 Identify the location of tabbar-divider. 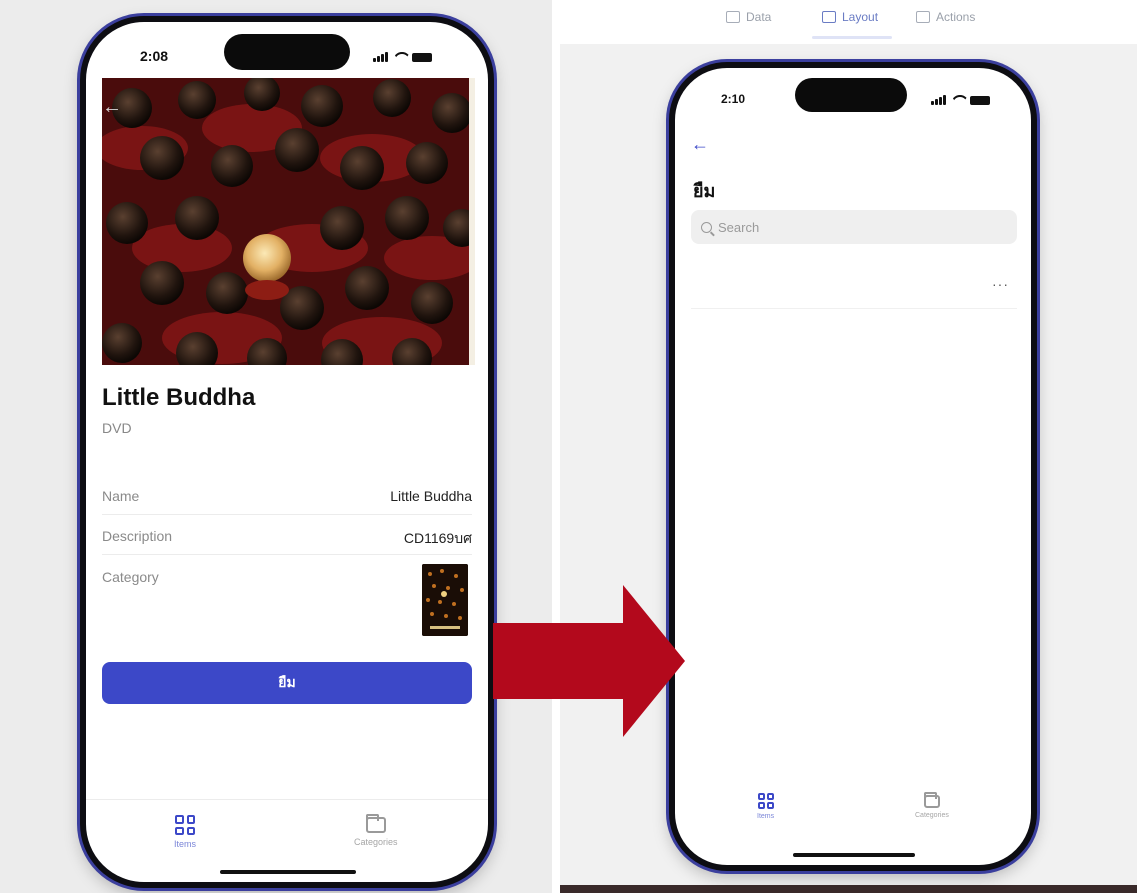
(287, 799).